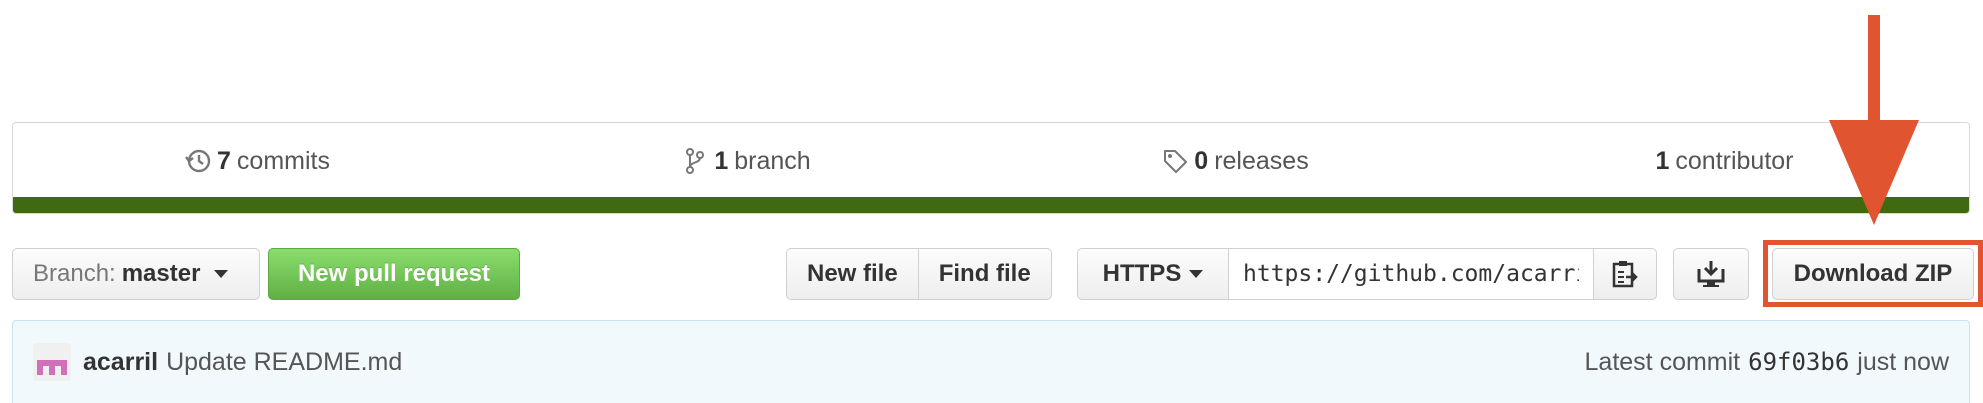 The image size is (1983, 403). I want to click on clone-url-group: HTTPS, so click(1367, 274).